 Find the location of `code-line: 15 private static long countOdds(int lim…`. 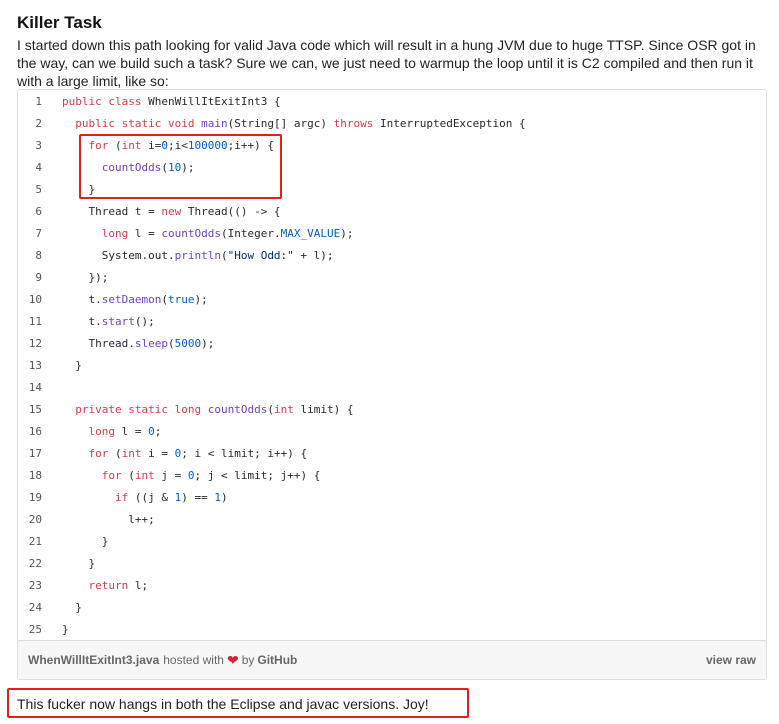

code-line: 15 private static long countOdds(int lim… is located at coordinates (392, 410).